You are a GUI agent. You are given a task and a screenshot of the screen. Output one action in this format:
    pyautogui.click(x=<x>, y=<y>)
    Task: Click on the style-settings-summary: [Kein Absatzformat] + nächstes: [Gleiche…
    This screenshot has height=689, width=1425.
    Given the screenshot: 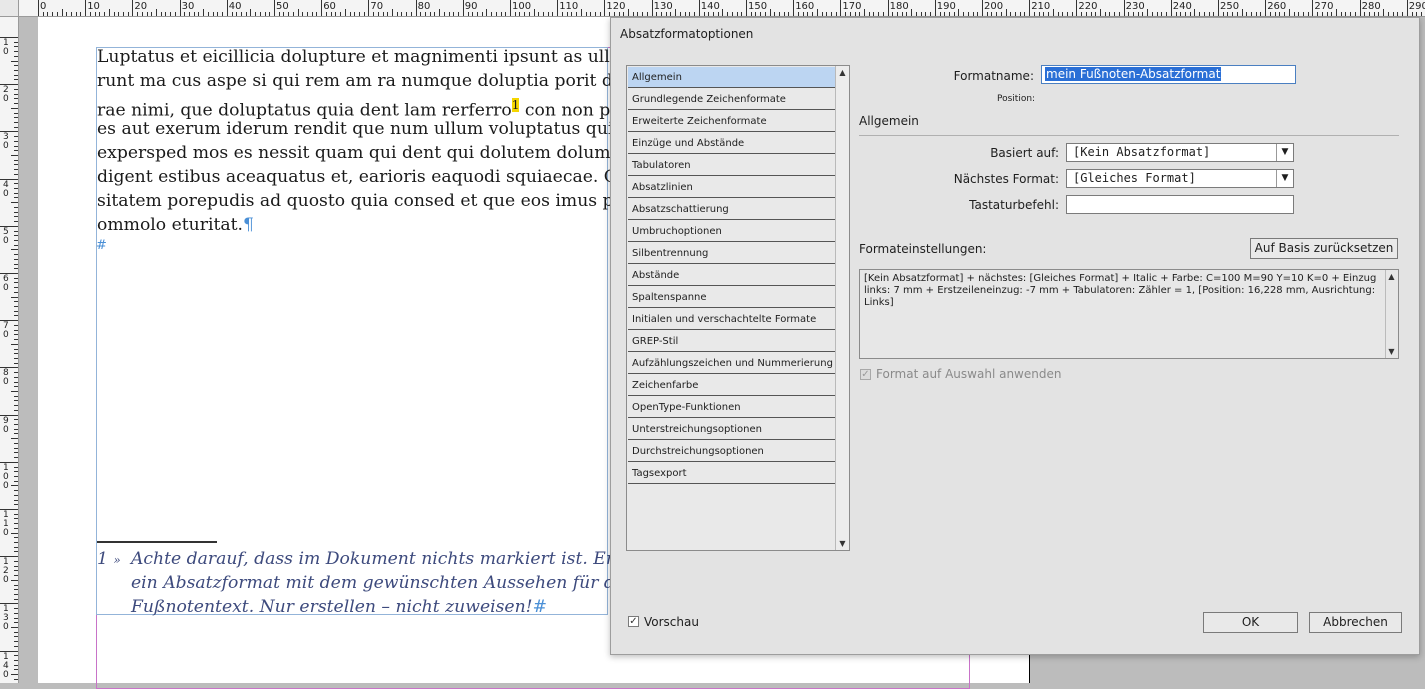 What is the action you would take?
    pyautogui.click(x=1129, y=314)
    